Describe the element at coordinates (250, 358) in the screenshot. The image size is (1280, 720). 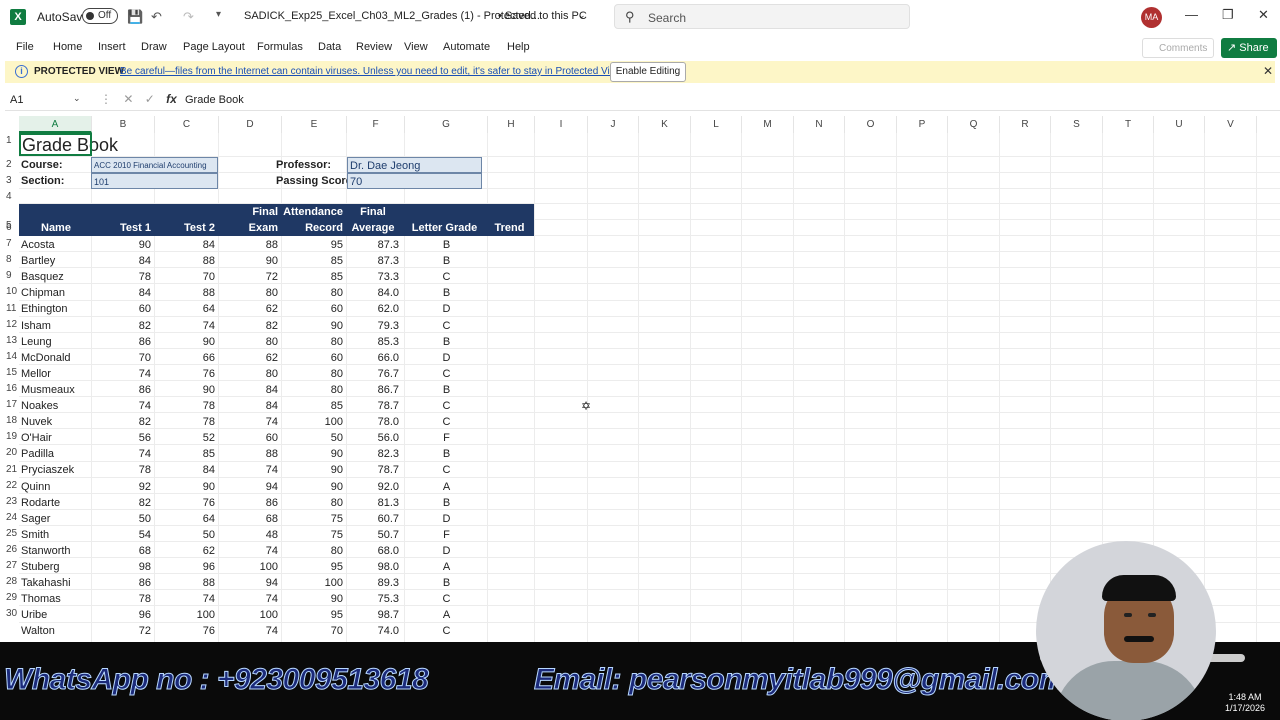
I see `grade-cell: 62` at that location.